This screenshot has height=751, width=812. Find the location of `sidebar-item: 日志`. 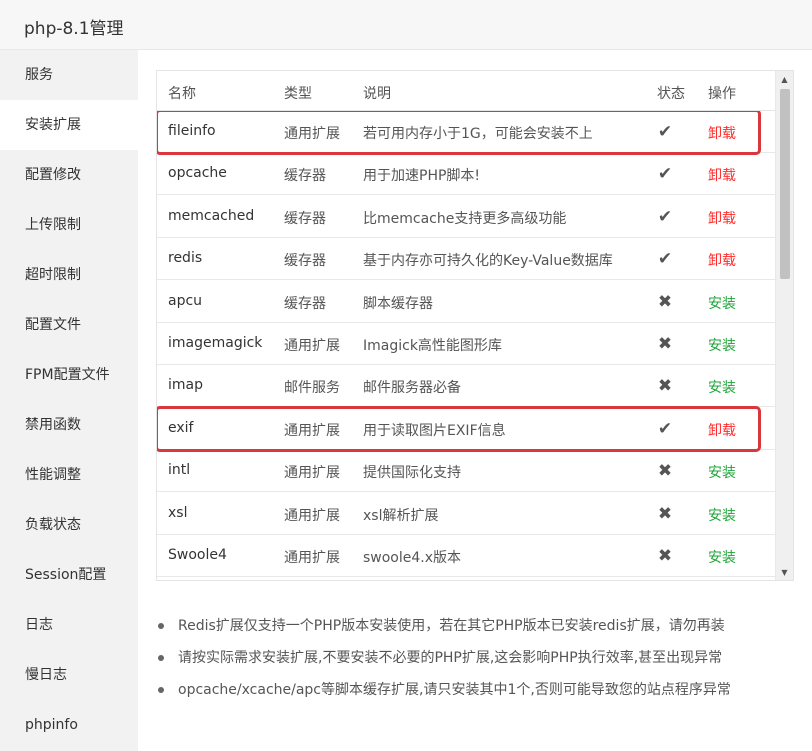

sidebar-item: 日志 is located at coordinates (69, 625).